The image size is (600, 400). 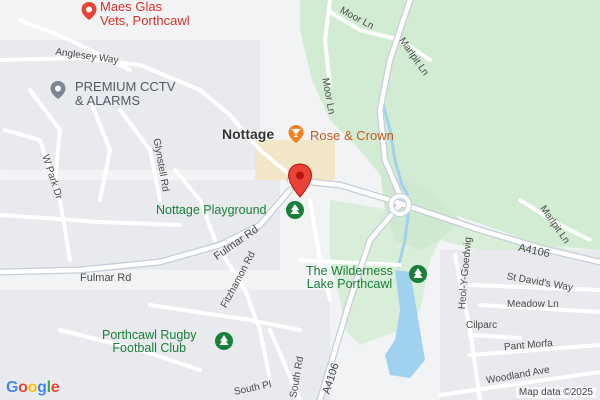 What do you see at coordinates (106, 278) in the screenshot?
I see `road-fulmar-rd-main: Fulmar Rd` at bounding box center [106, 278].